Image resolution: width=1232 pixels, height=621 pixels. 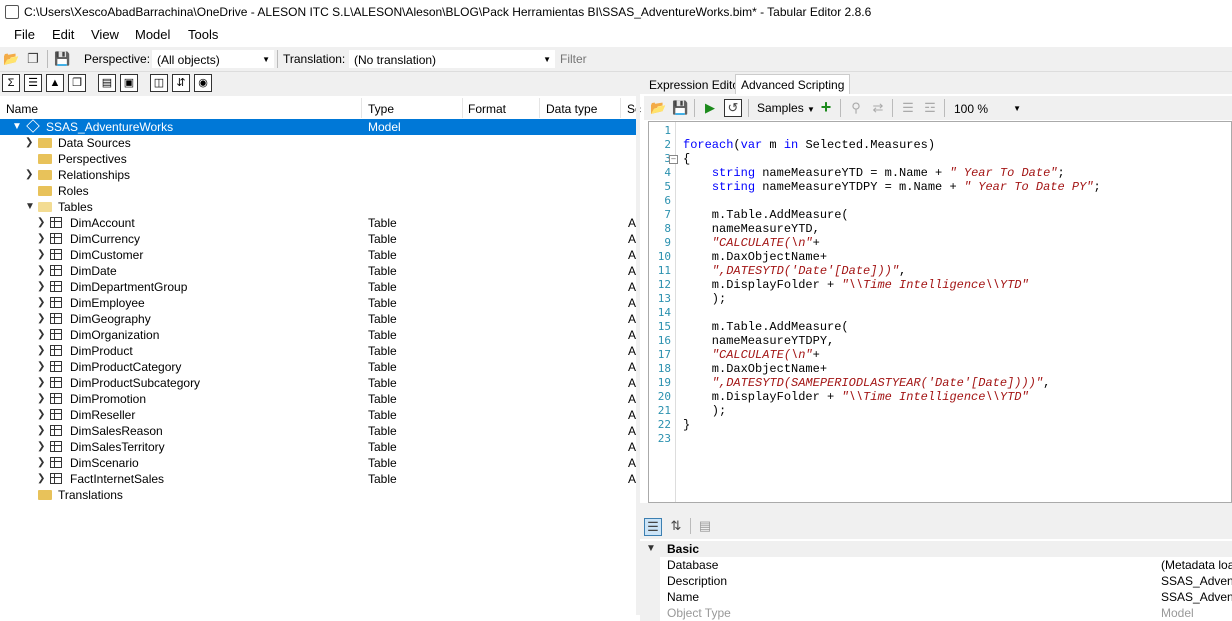 What do you see at coordinates (987, 108) in the screenshot?
I see `zoom-select: 100 % ▼` at bounding box center [987, 108].